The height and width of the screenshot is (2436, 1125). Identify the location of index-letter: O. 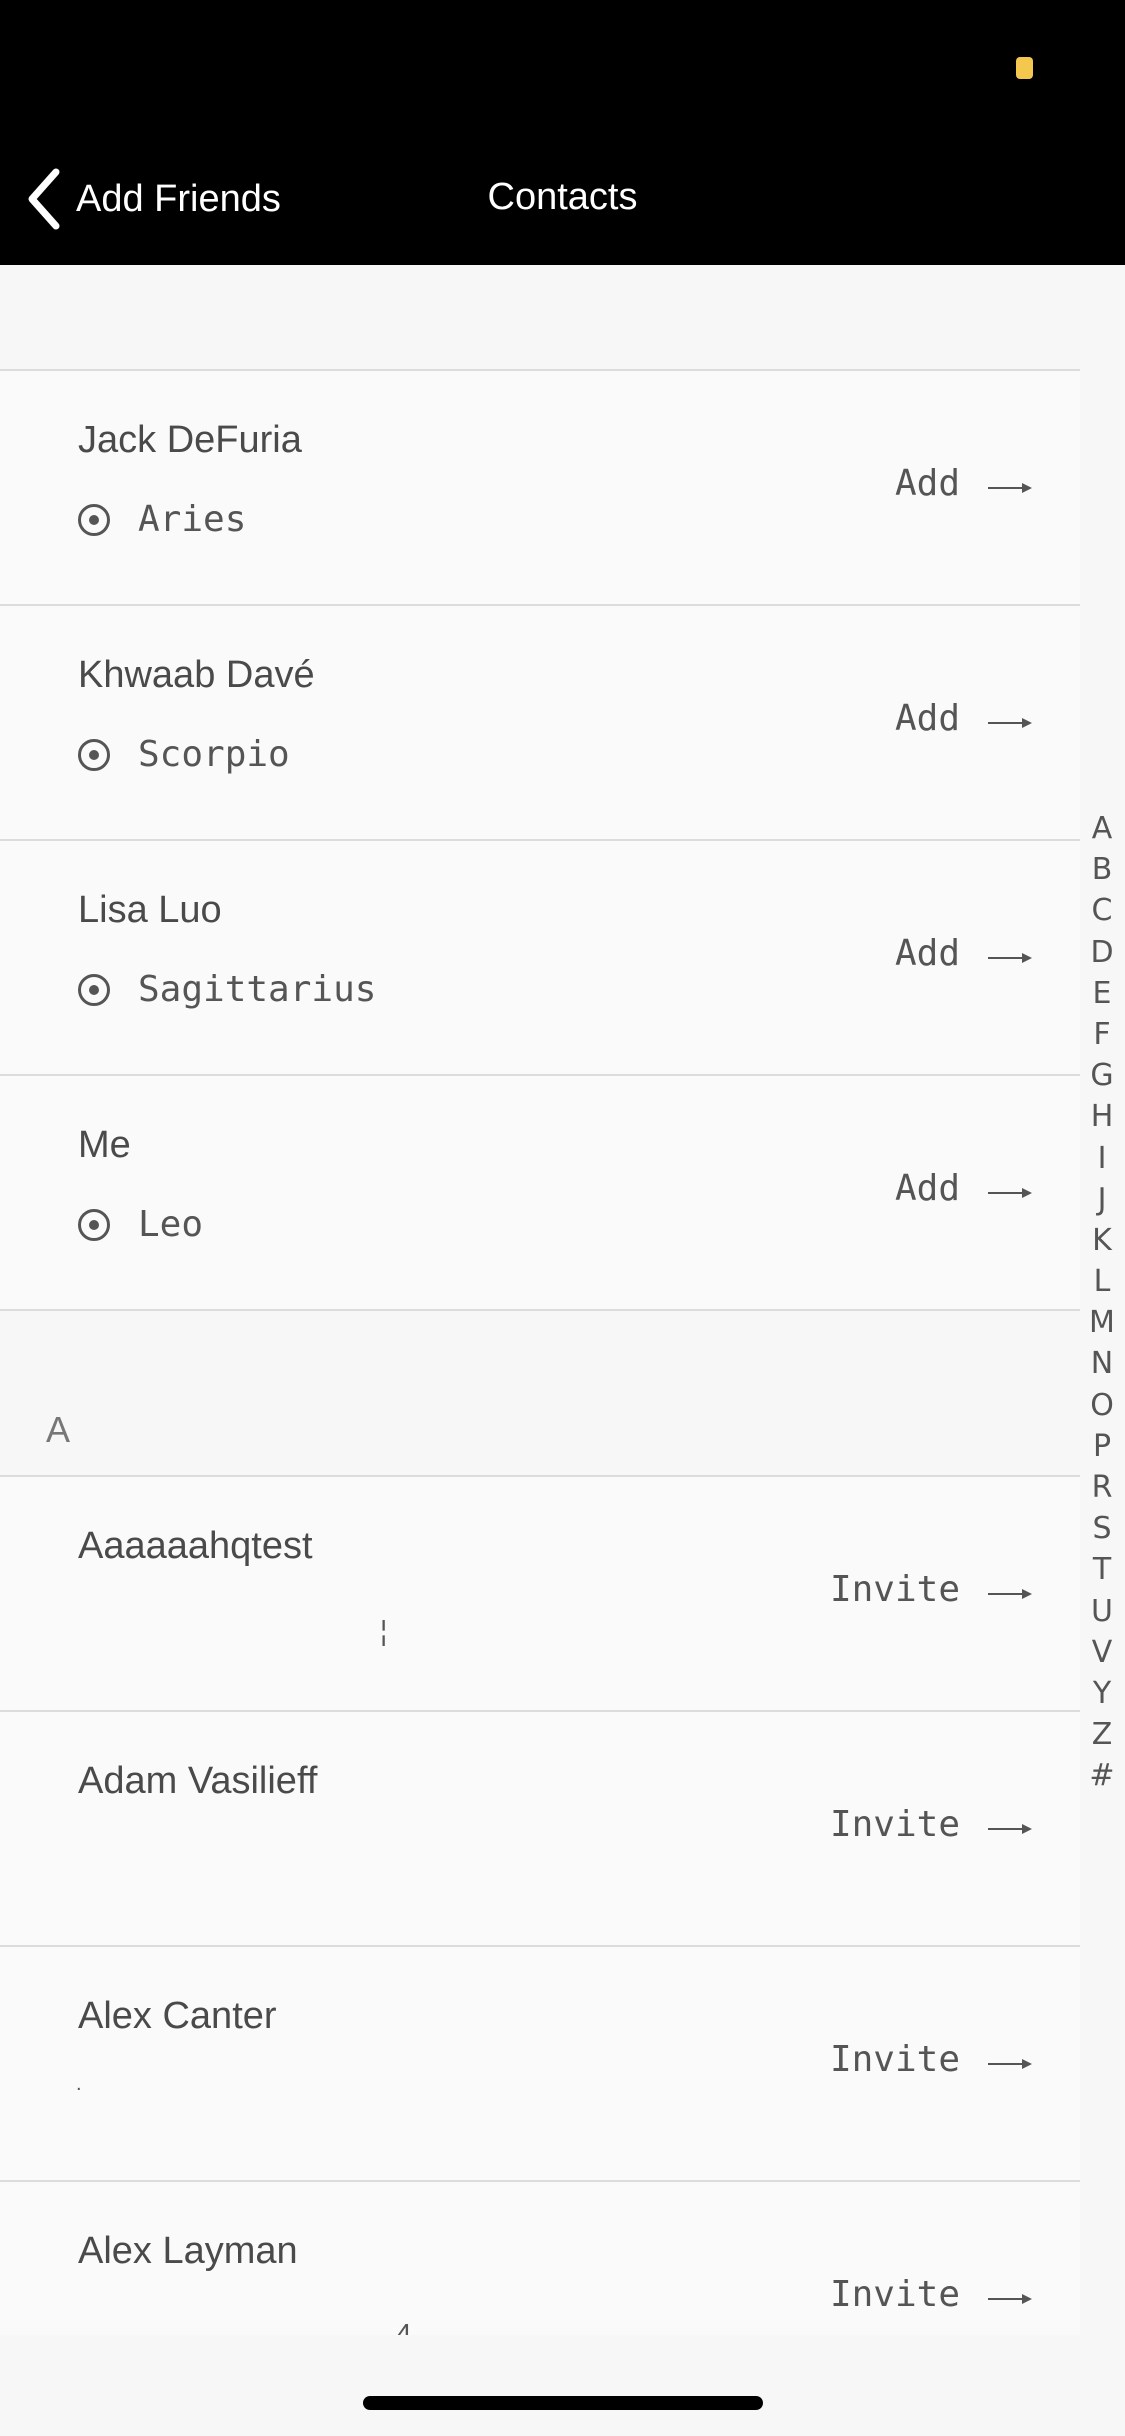
(1102, 1405).